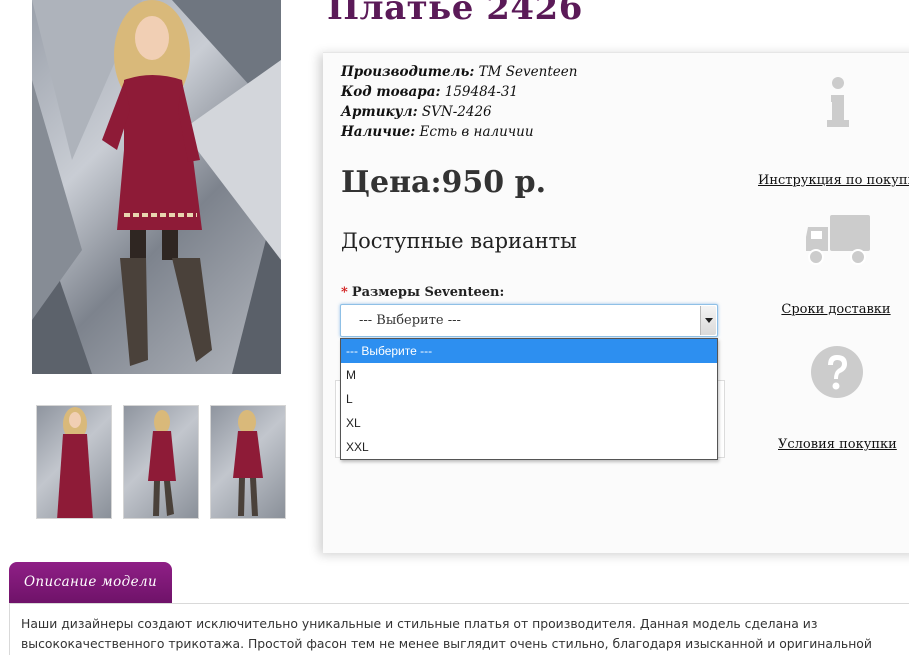  Describe the element at coordinates (837, 102) in the screenshot. I see `info-icon` at that location.